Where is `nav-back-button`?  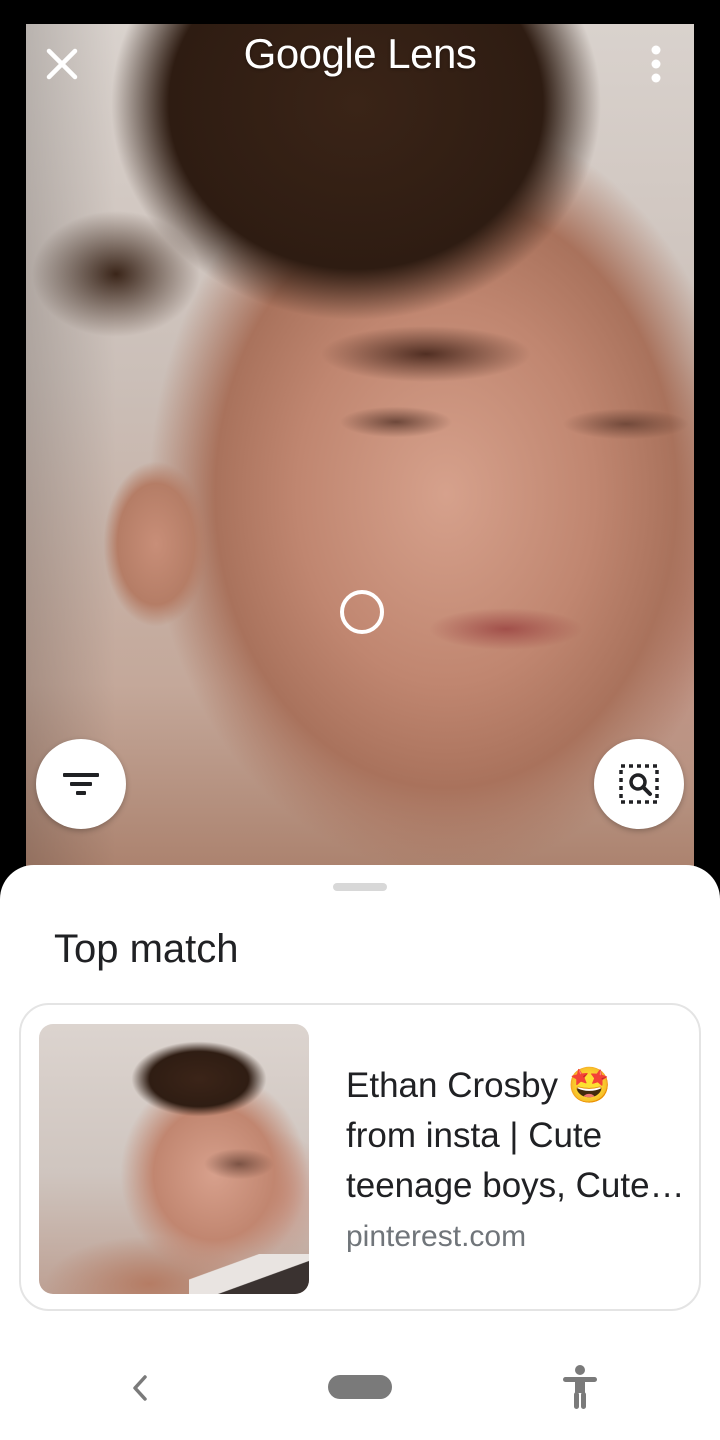 nav-back-button is located at coordinates (140, 1388).